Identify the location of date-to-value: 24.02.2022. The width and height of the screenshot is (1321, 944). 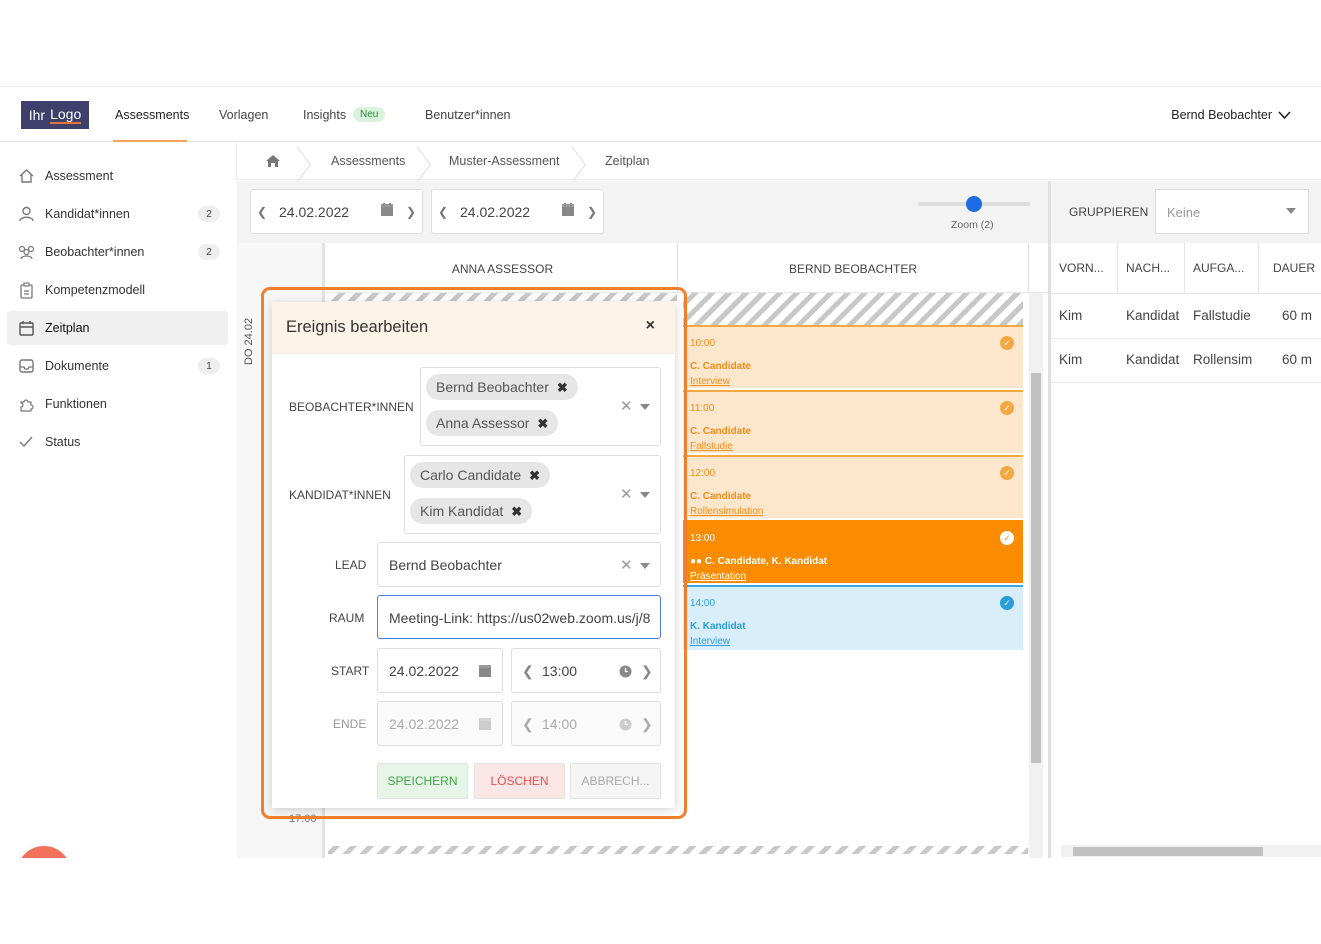
(495, 211).